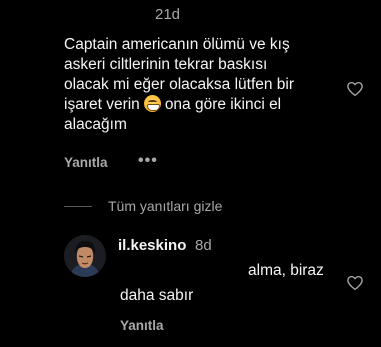 The height and width of the screenshot is (347, 381). Describe the element at coordinates (102, 104) in the screenshot. I see `comment-line-part: işaret verin` at that location.